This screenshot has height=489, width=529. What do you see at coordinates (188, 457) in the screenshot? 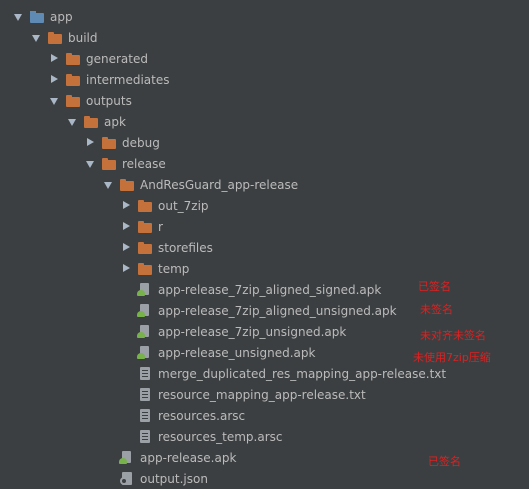
I see `tree-node-label: app-release.apk` at bounding box center [188, 457].